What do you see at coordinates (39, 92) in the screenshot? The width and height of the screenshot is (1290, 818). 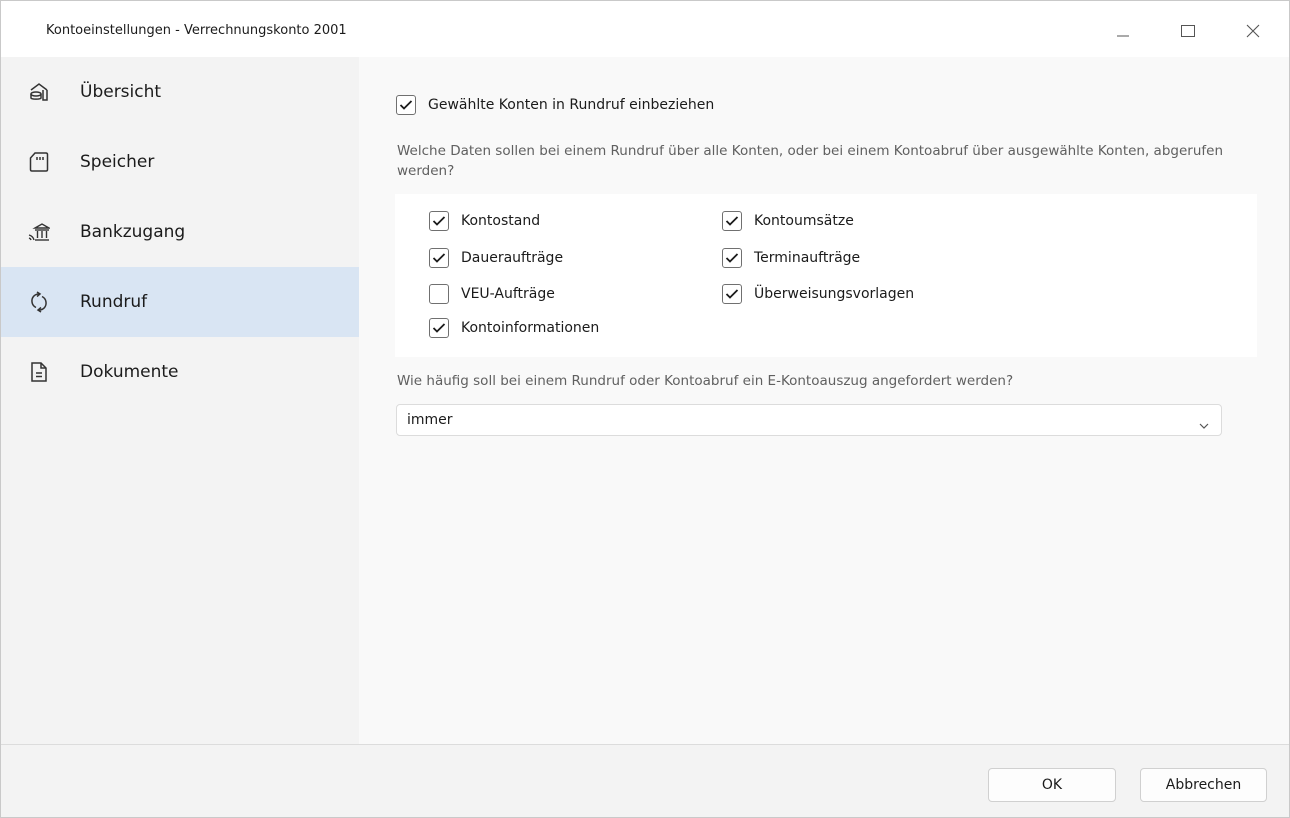 I see `overview-icon` at bounding box center [39, 92].